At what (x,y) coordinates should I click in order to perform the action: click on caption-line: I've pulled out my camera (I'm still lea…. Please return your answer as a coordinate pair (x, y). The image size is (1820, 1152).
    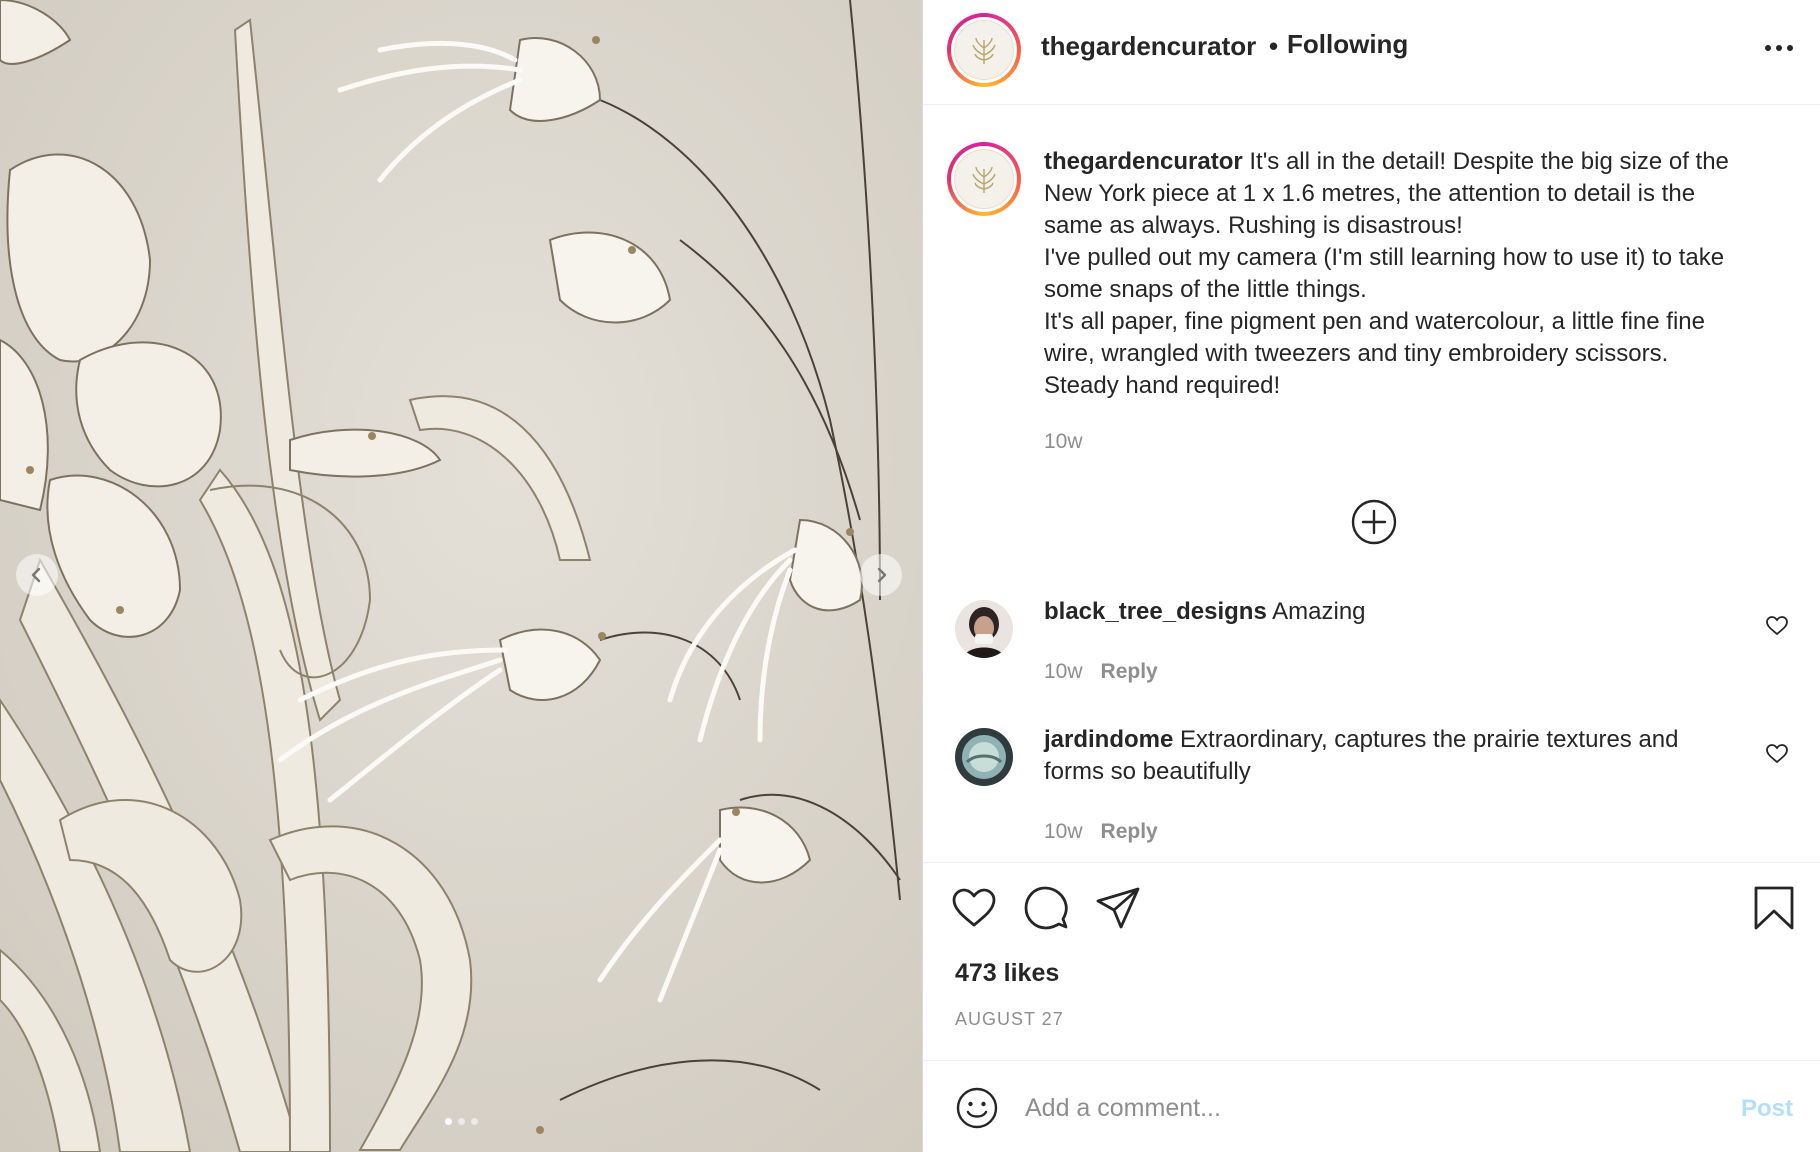
    Looking at the image, I should click on (1384, 257).